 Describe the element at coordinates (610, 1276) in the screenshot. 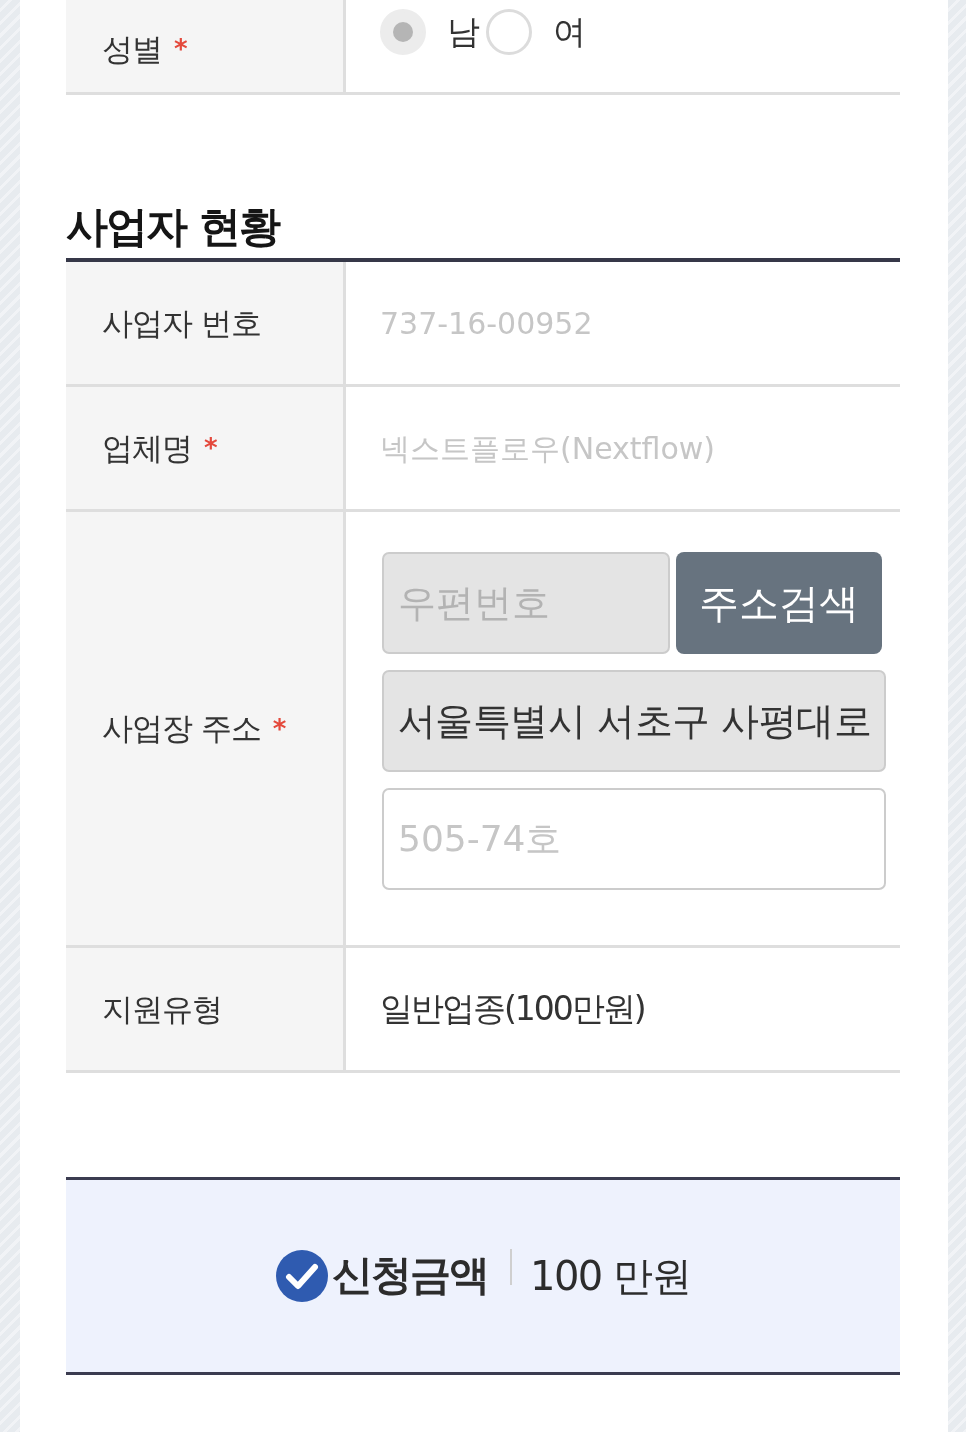

I see `amount-value: 100 만원` at that location.